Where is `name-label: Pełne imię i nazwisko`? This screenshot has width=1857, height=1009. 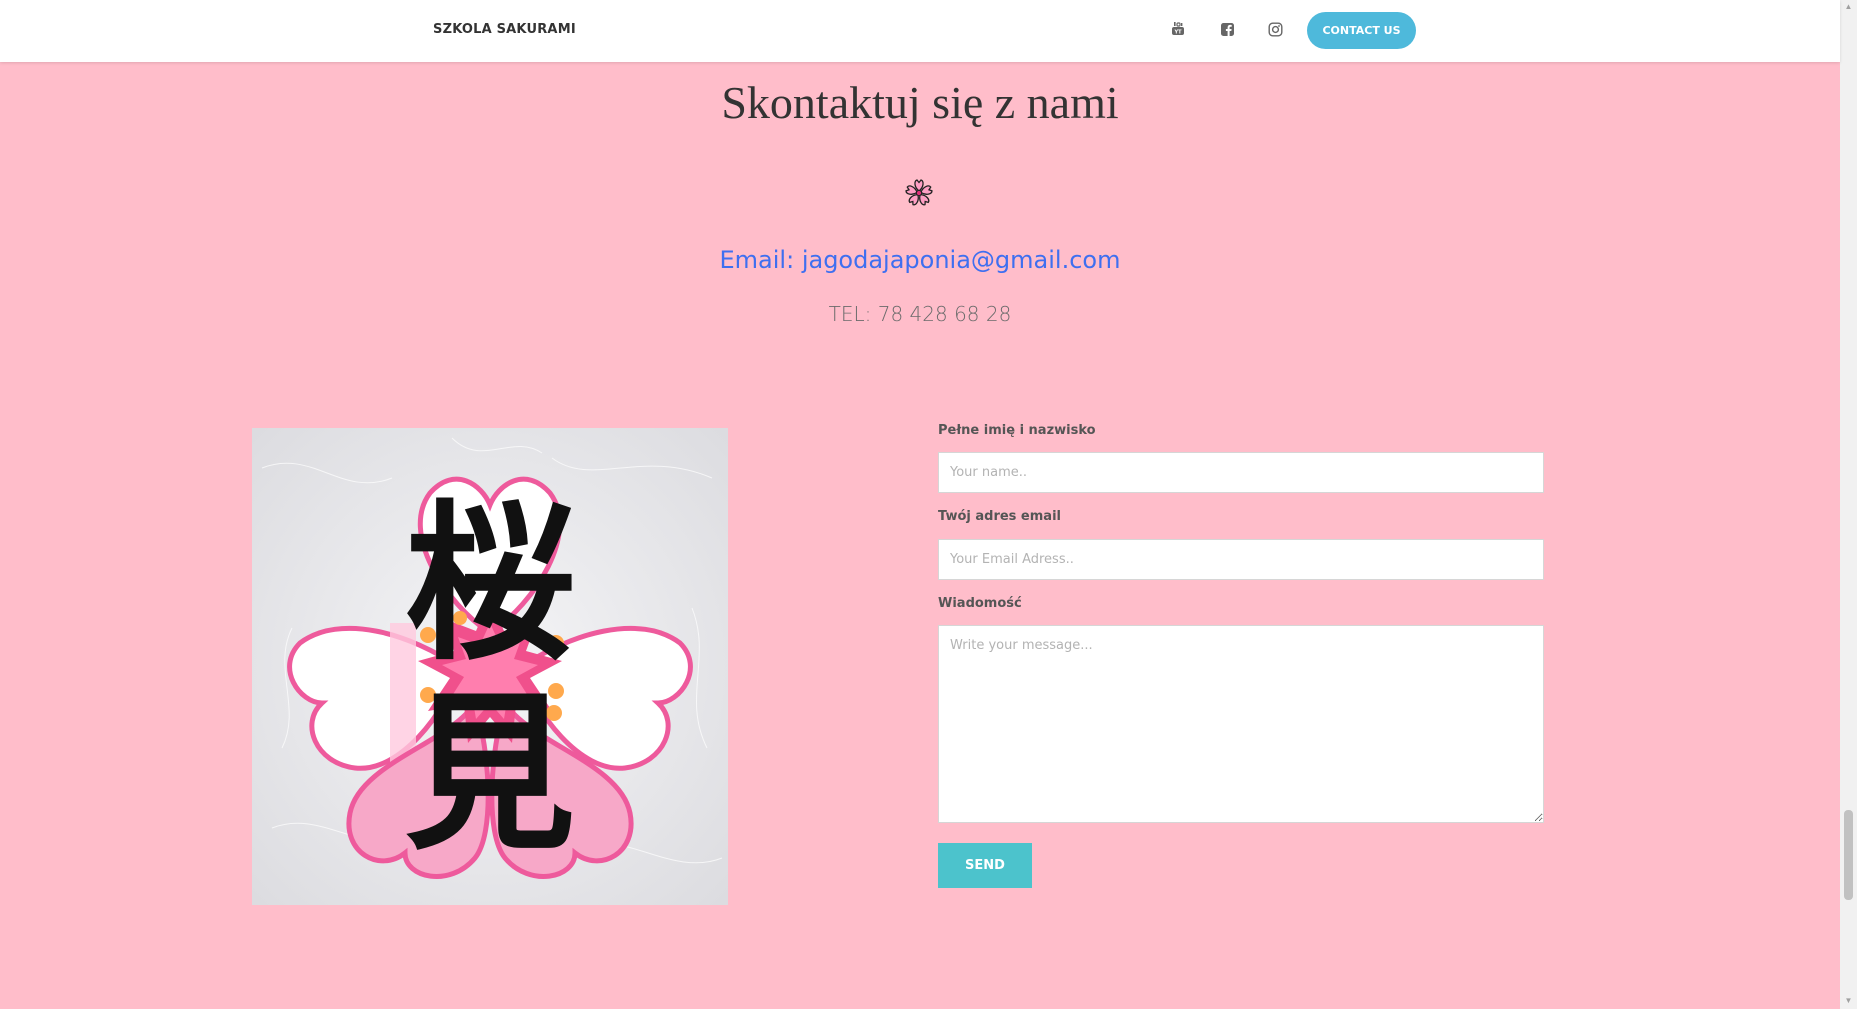 name-label: Pełne imię i nazwisko is located at coordinates (1017, 430).